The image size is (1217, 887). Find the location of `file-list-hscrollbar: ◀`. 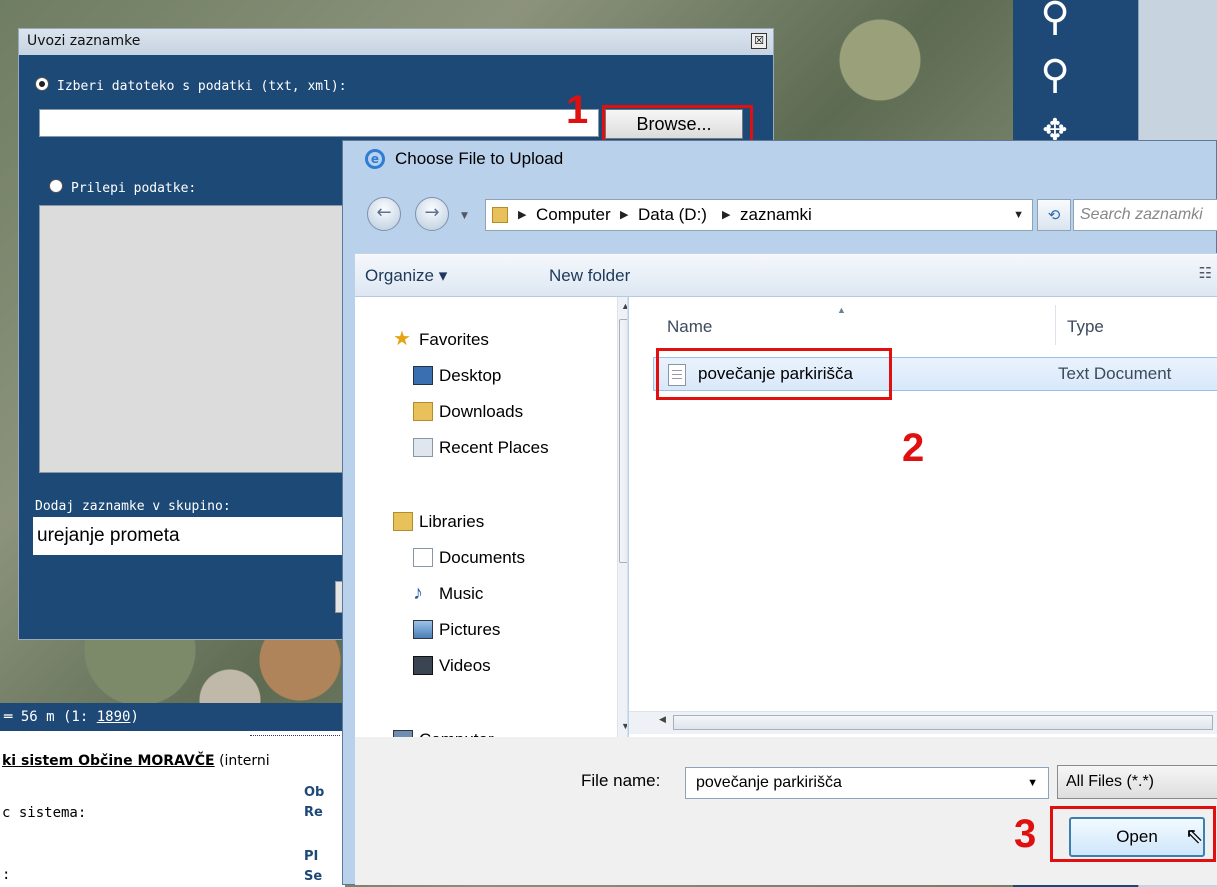

file-list-hscrollbar: ◀ is located at coordinates (923, 722).